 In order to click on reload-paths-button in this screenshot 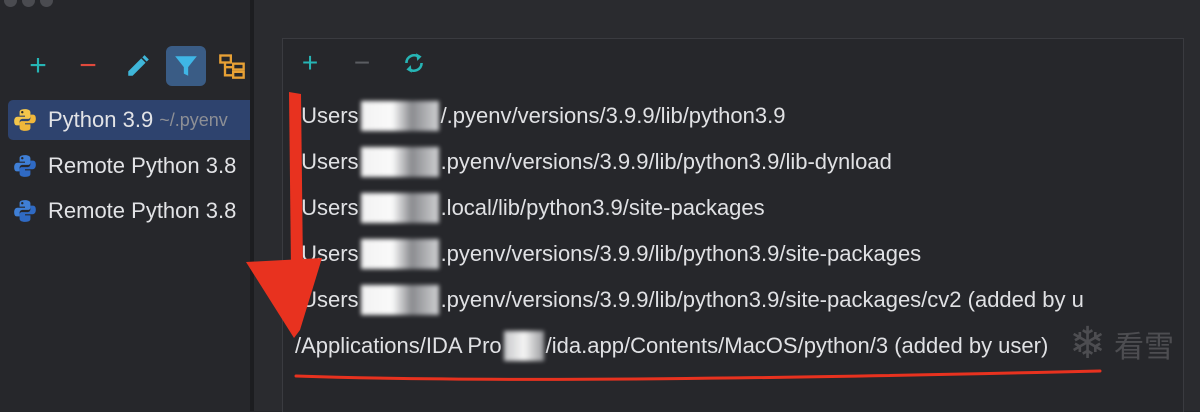, I will do `click(414, 63)`.